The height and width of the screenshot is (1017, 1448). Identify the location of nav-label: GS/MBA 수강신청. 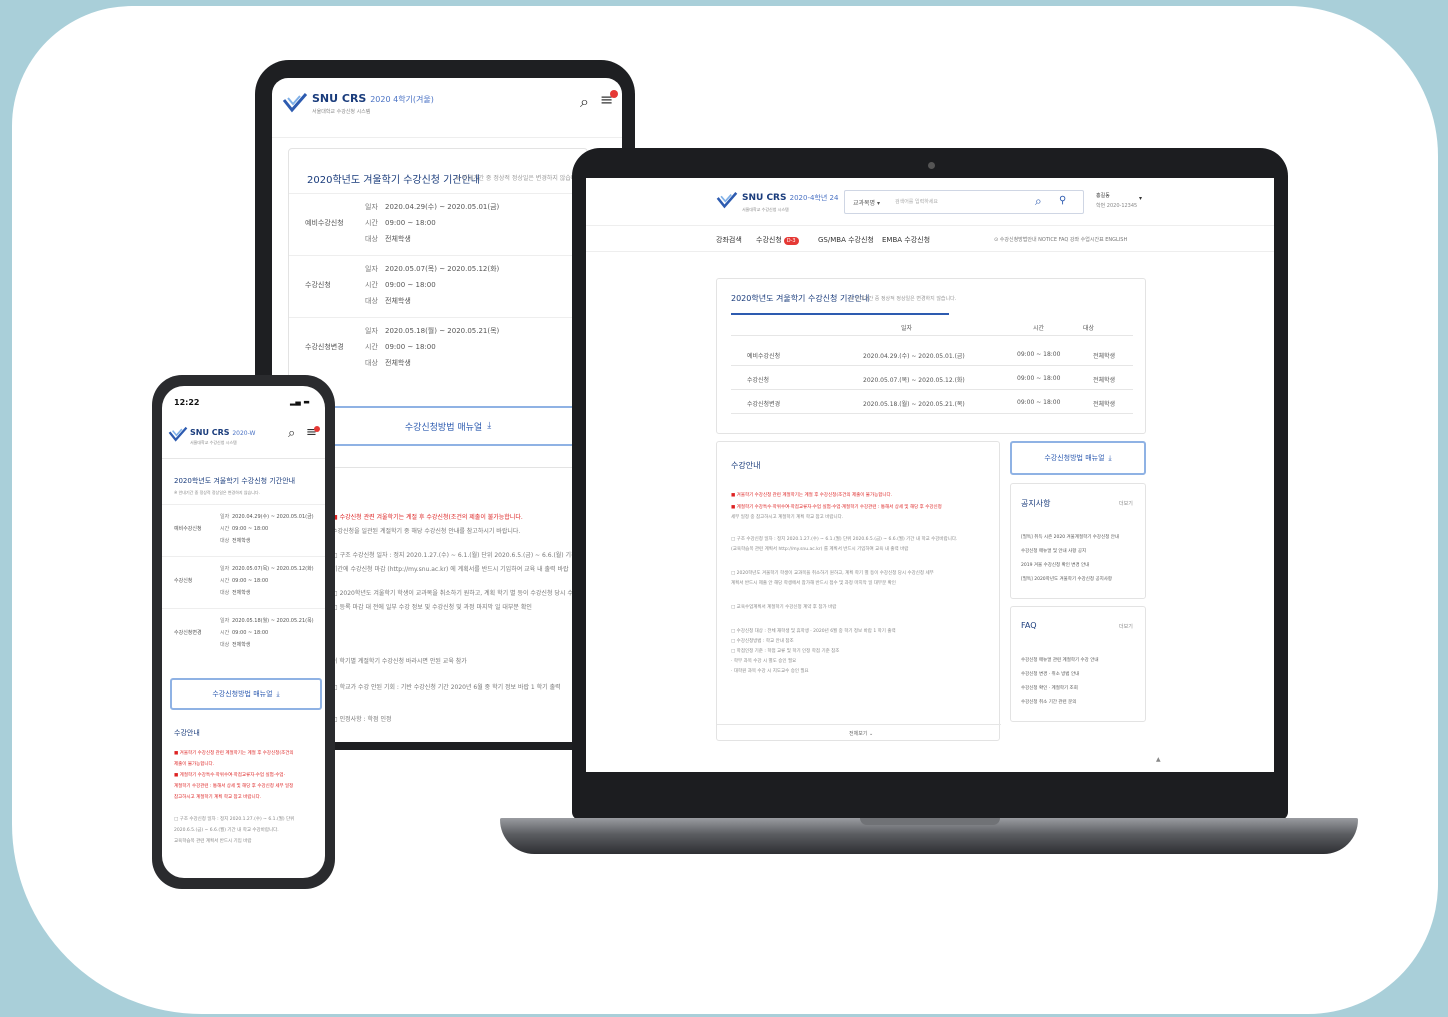
(846, 240).